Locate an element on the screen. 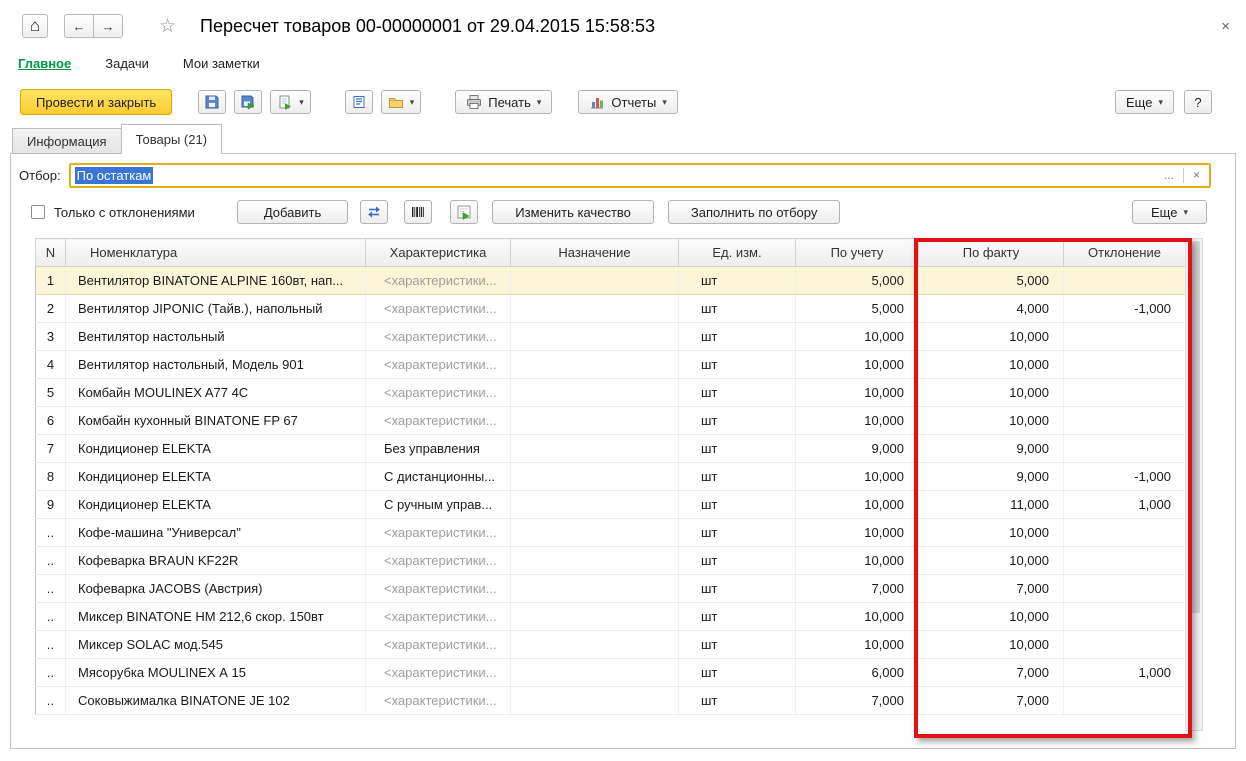 Image resolution: width=1246 pixels, height=761 pixels. change-quality-label: Изменить качество is located at coordinates (573, 212).